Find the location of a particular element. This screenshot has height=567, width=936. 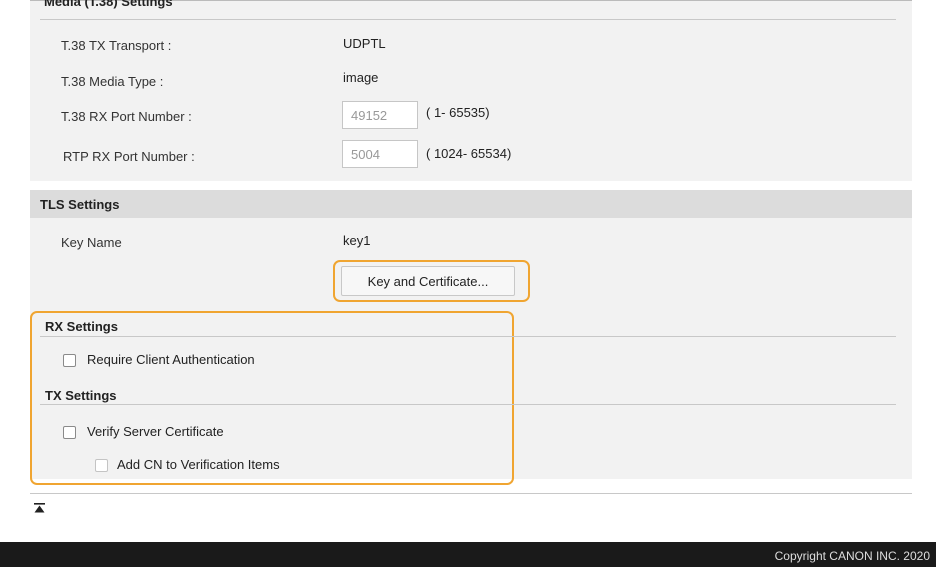

copyright-text: Copyright CANON INC. 2020 is located at coordinates (852, 556).